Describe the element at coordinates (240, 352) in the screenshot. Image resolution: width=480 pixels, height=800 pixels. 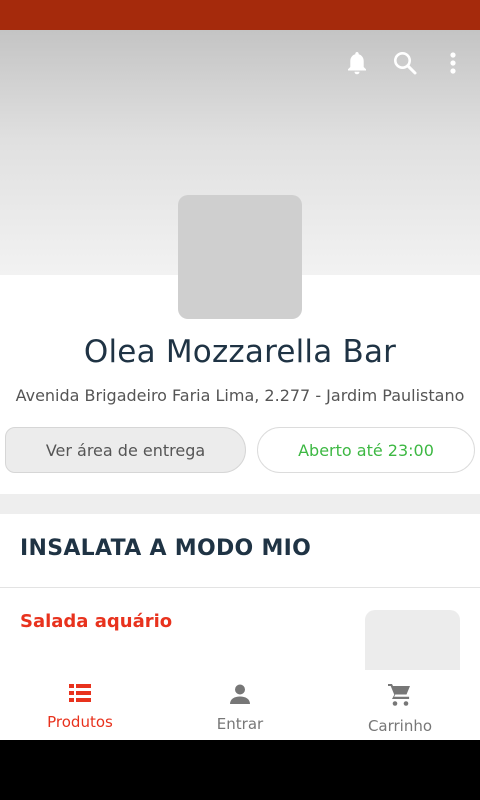
I see `store-name: Olea Mozzarella Bar` at that location.